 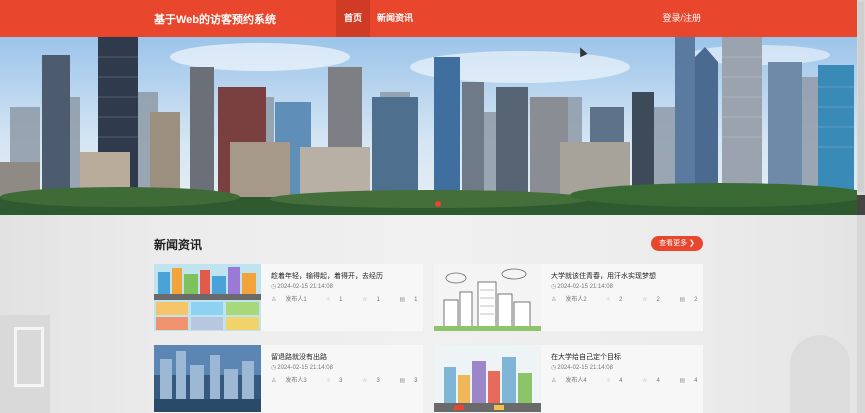 I want to click on news-likes: 1, so click(x=341, y=300).